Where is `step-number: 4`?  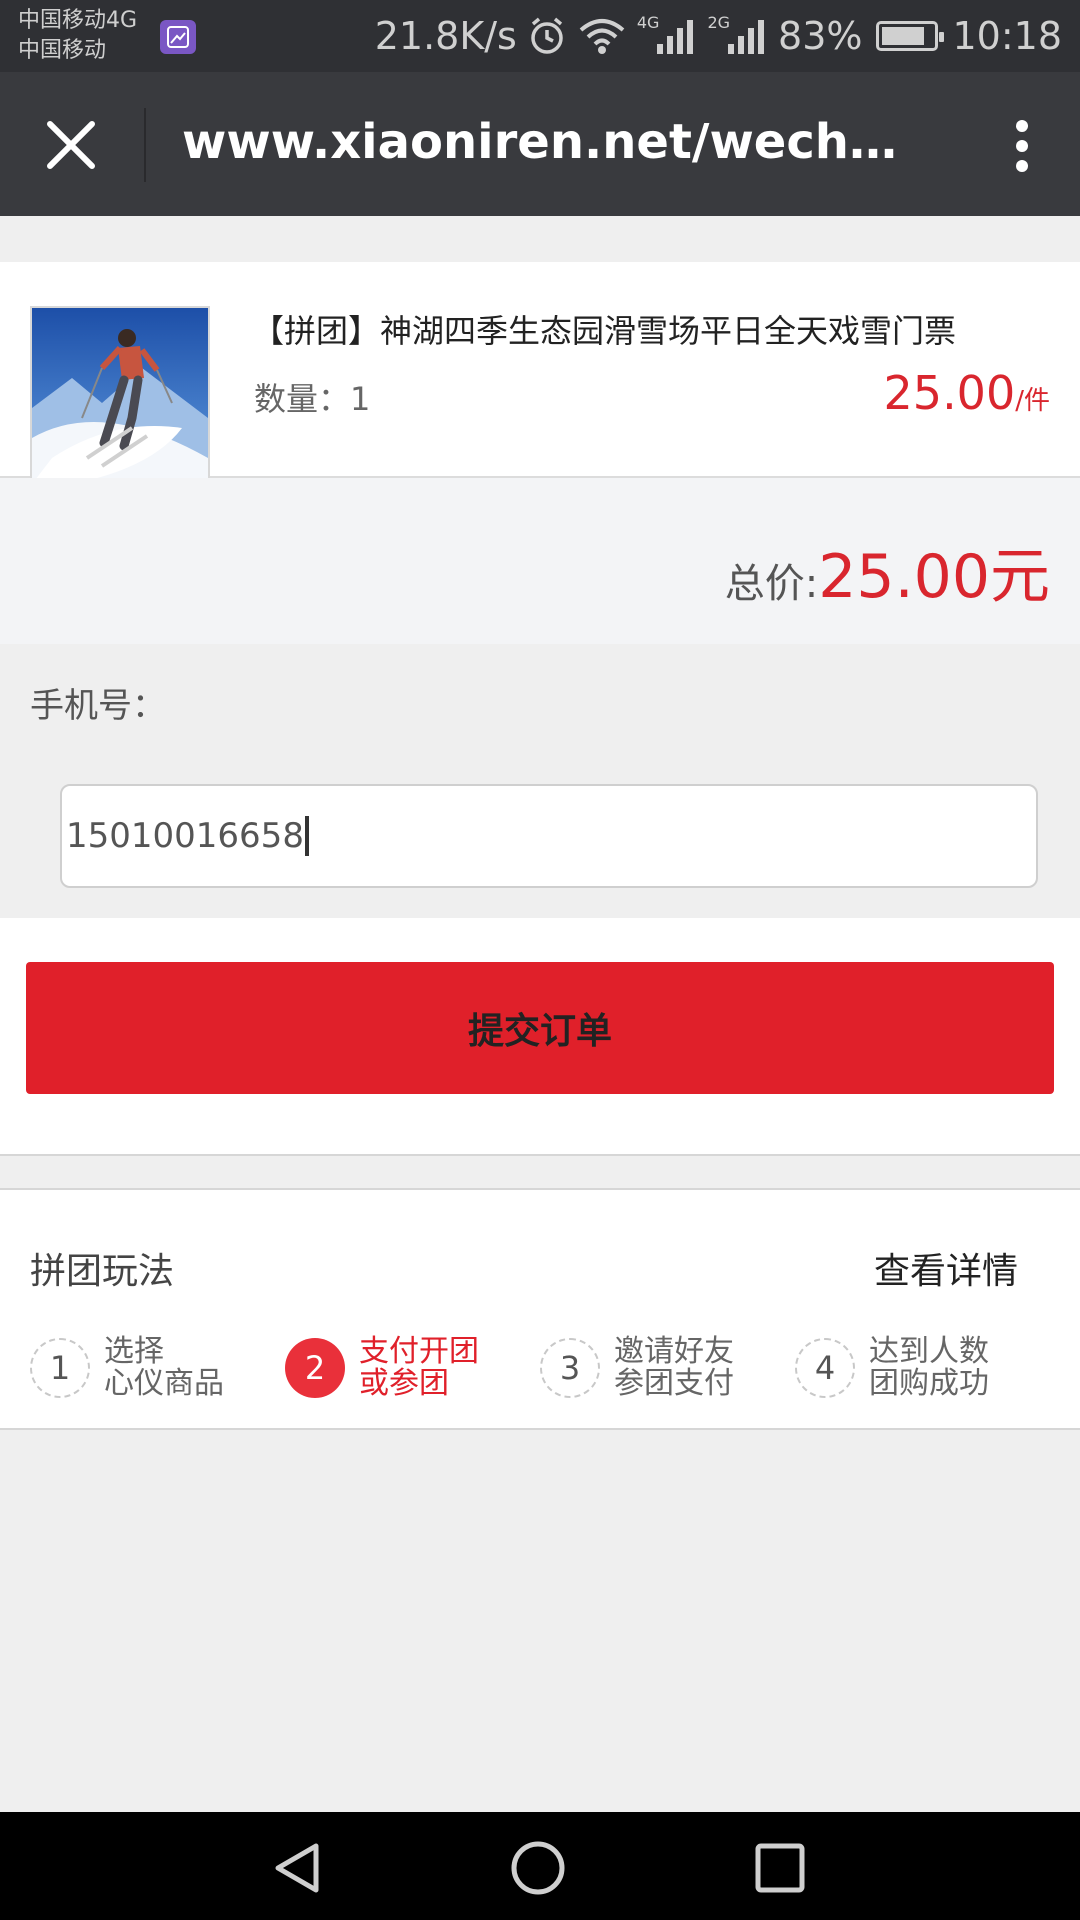 step-number: 4 is located at coordinates (825, 1368).